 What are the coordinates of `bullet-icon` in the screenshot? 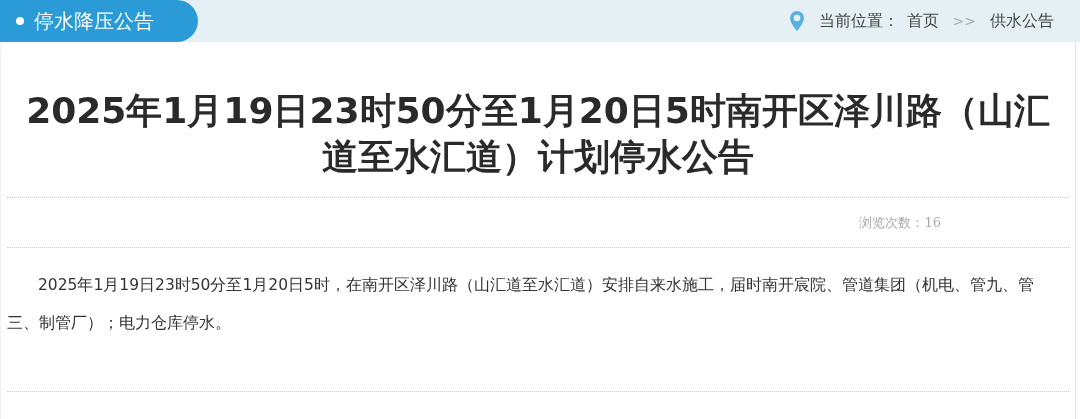 It's located at (20, 21).